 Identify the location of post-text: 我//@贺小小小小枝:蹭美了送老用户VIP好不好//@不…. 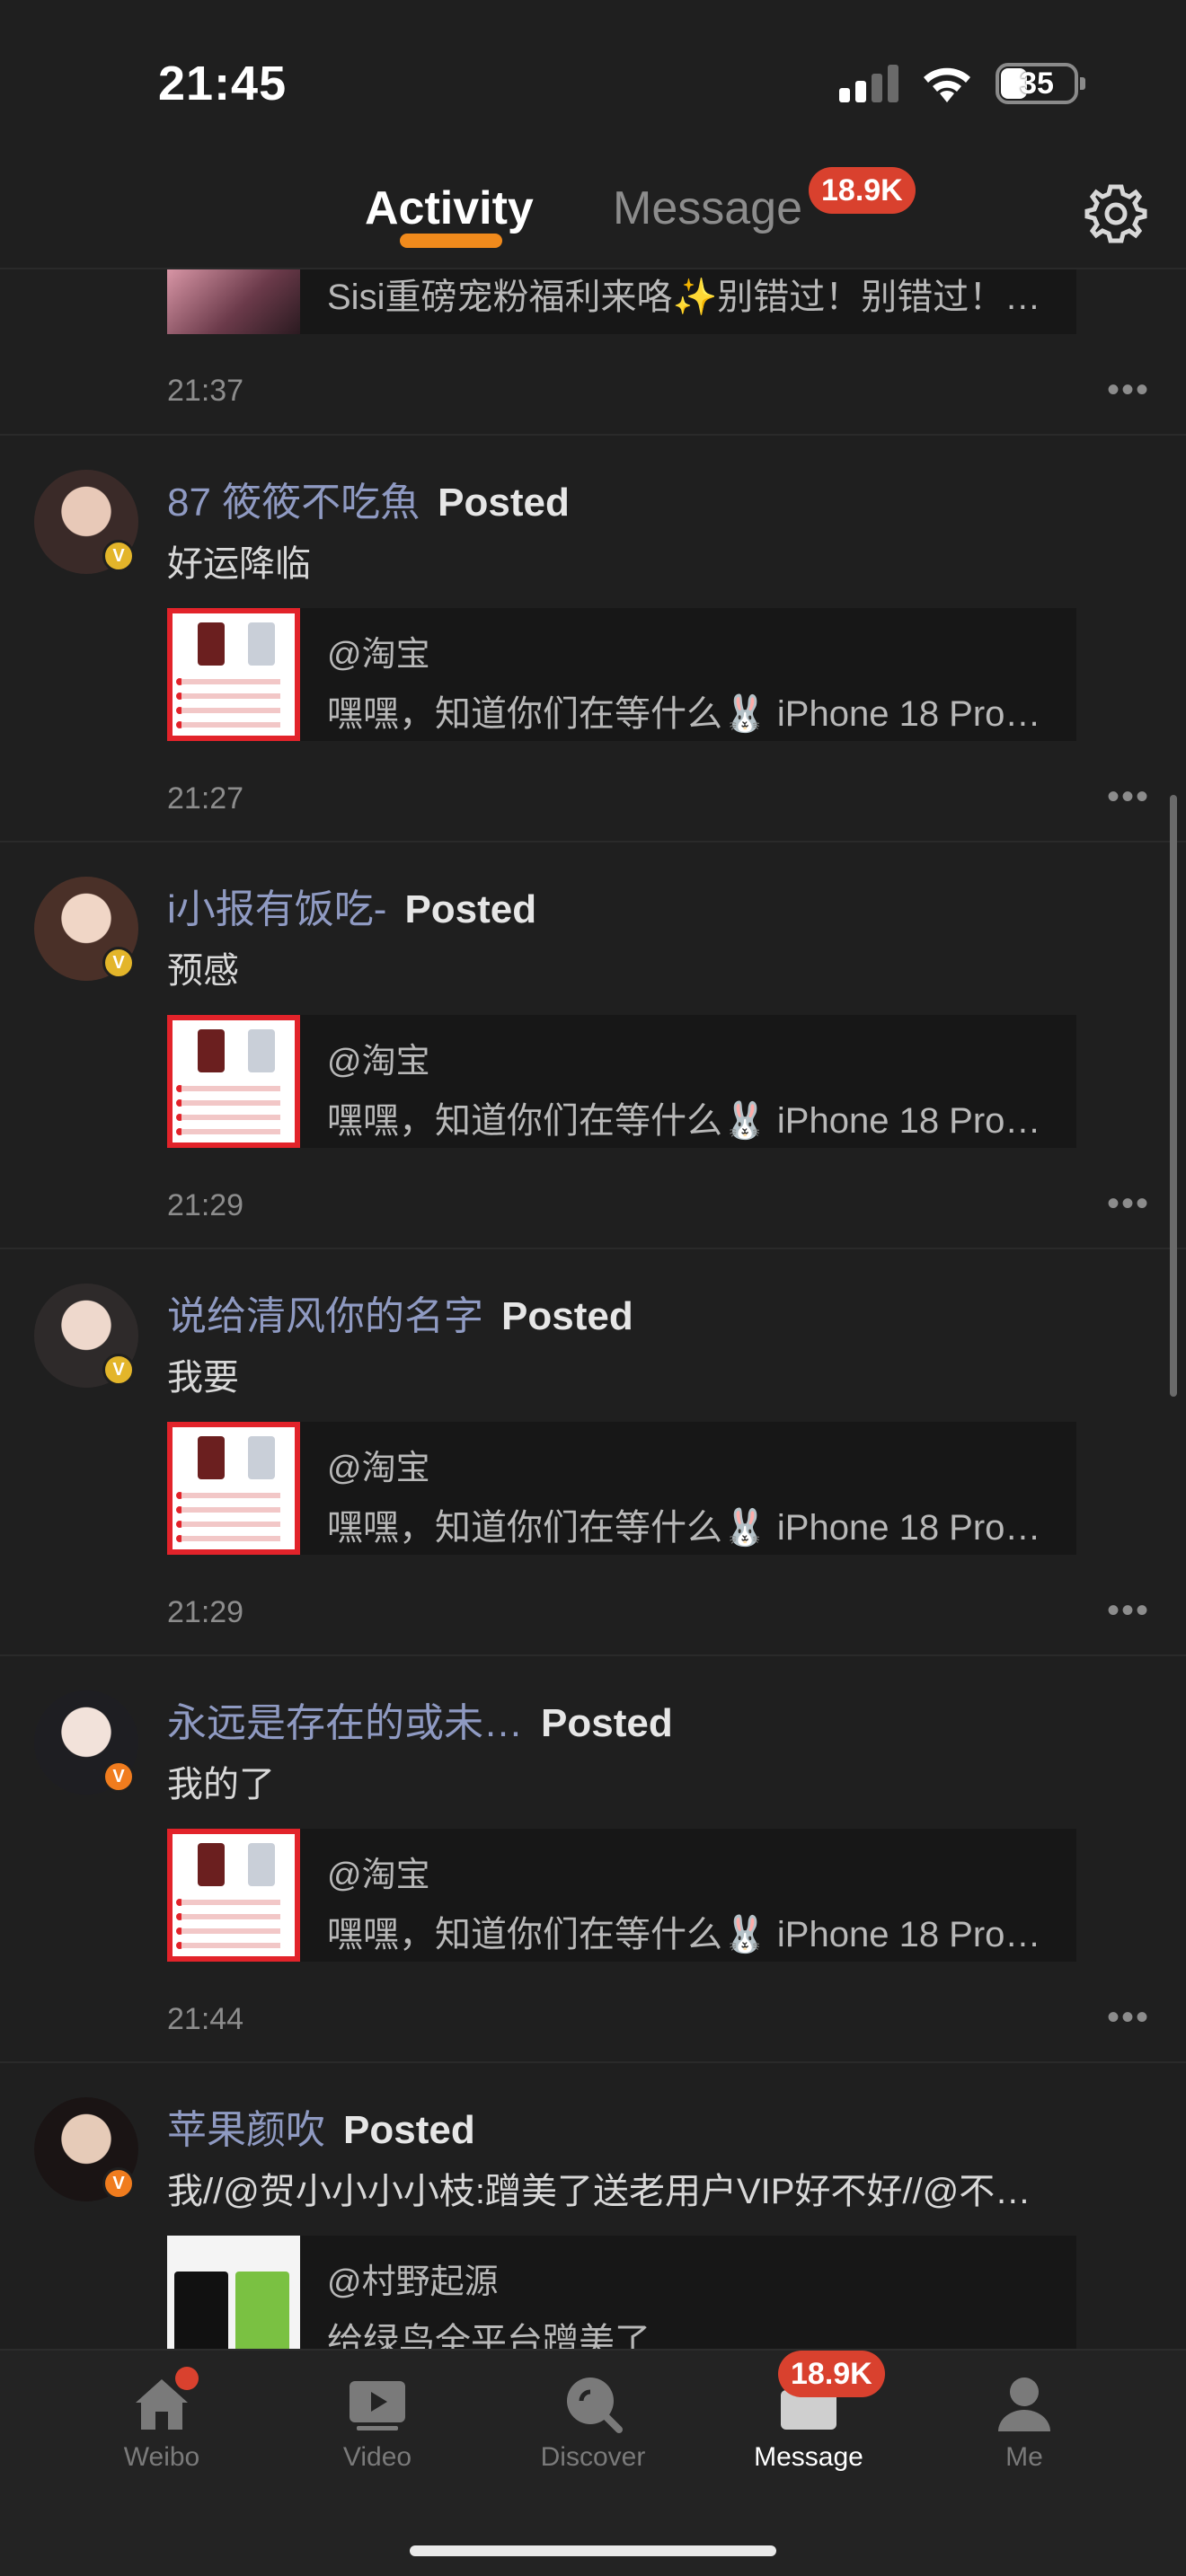
(599, 2191).